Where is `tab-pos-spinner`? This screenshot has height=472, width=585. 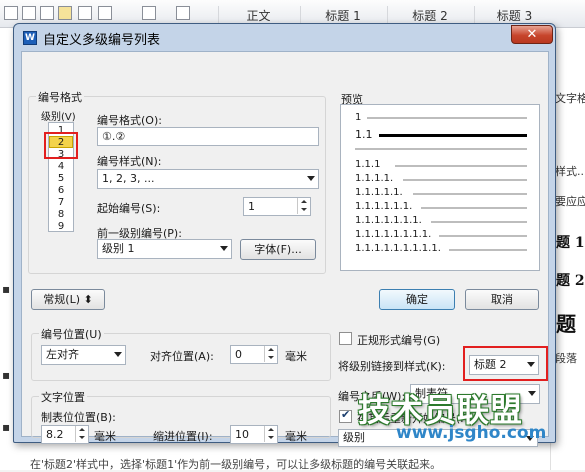
tab-pos-spinner is located at coordinates (81, 434).